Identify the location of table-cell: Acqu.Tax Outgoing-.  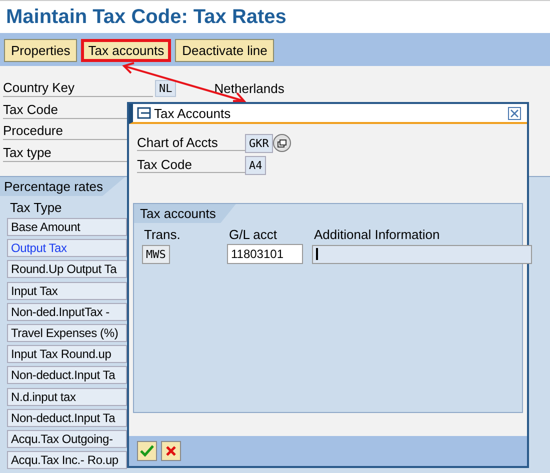
(67, 439).